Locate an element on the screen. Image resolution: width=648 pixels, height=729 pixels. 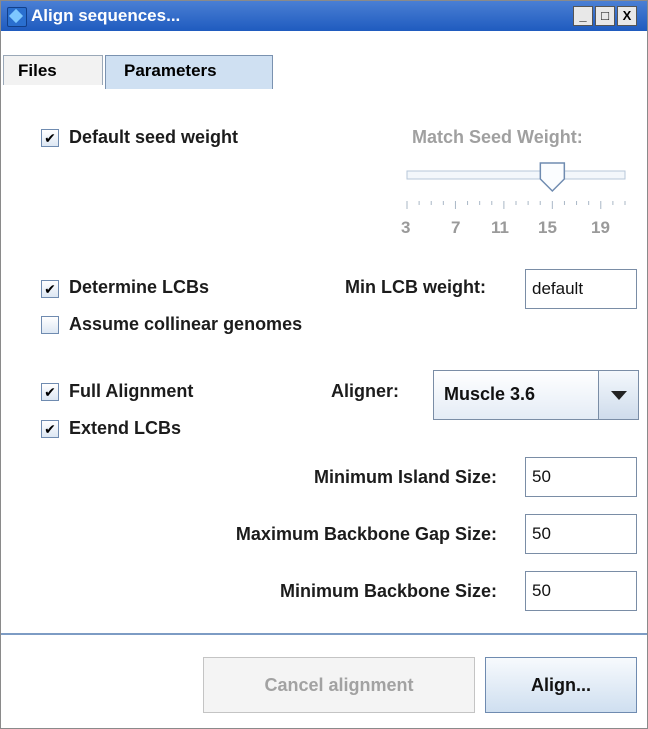
match-seed-weight-label: Match Seed Weight: is located at coordinates (497, 137).